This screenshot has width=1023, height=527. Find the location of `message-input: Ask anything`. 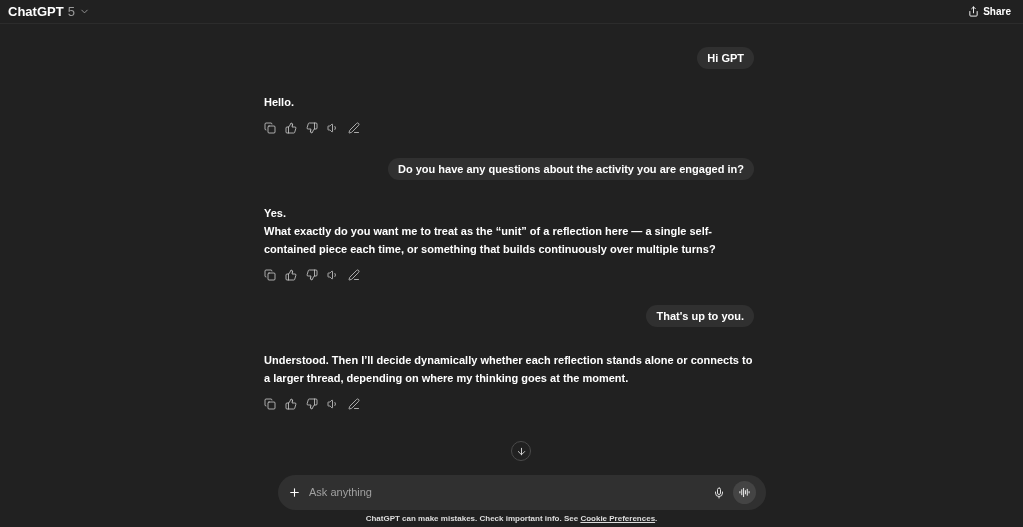

message-input: Ask anything is located at coordinates (507, 492).